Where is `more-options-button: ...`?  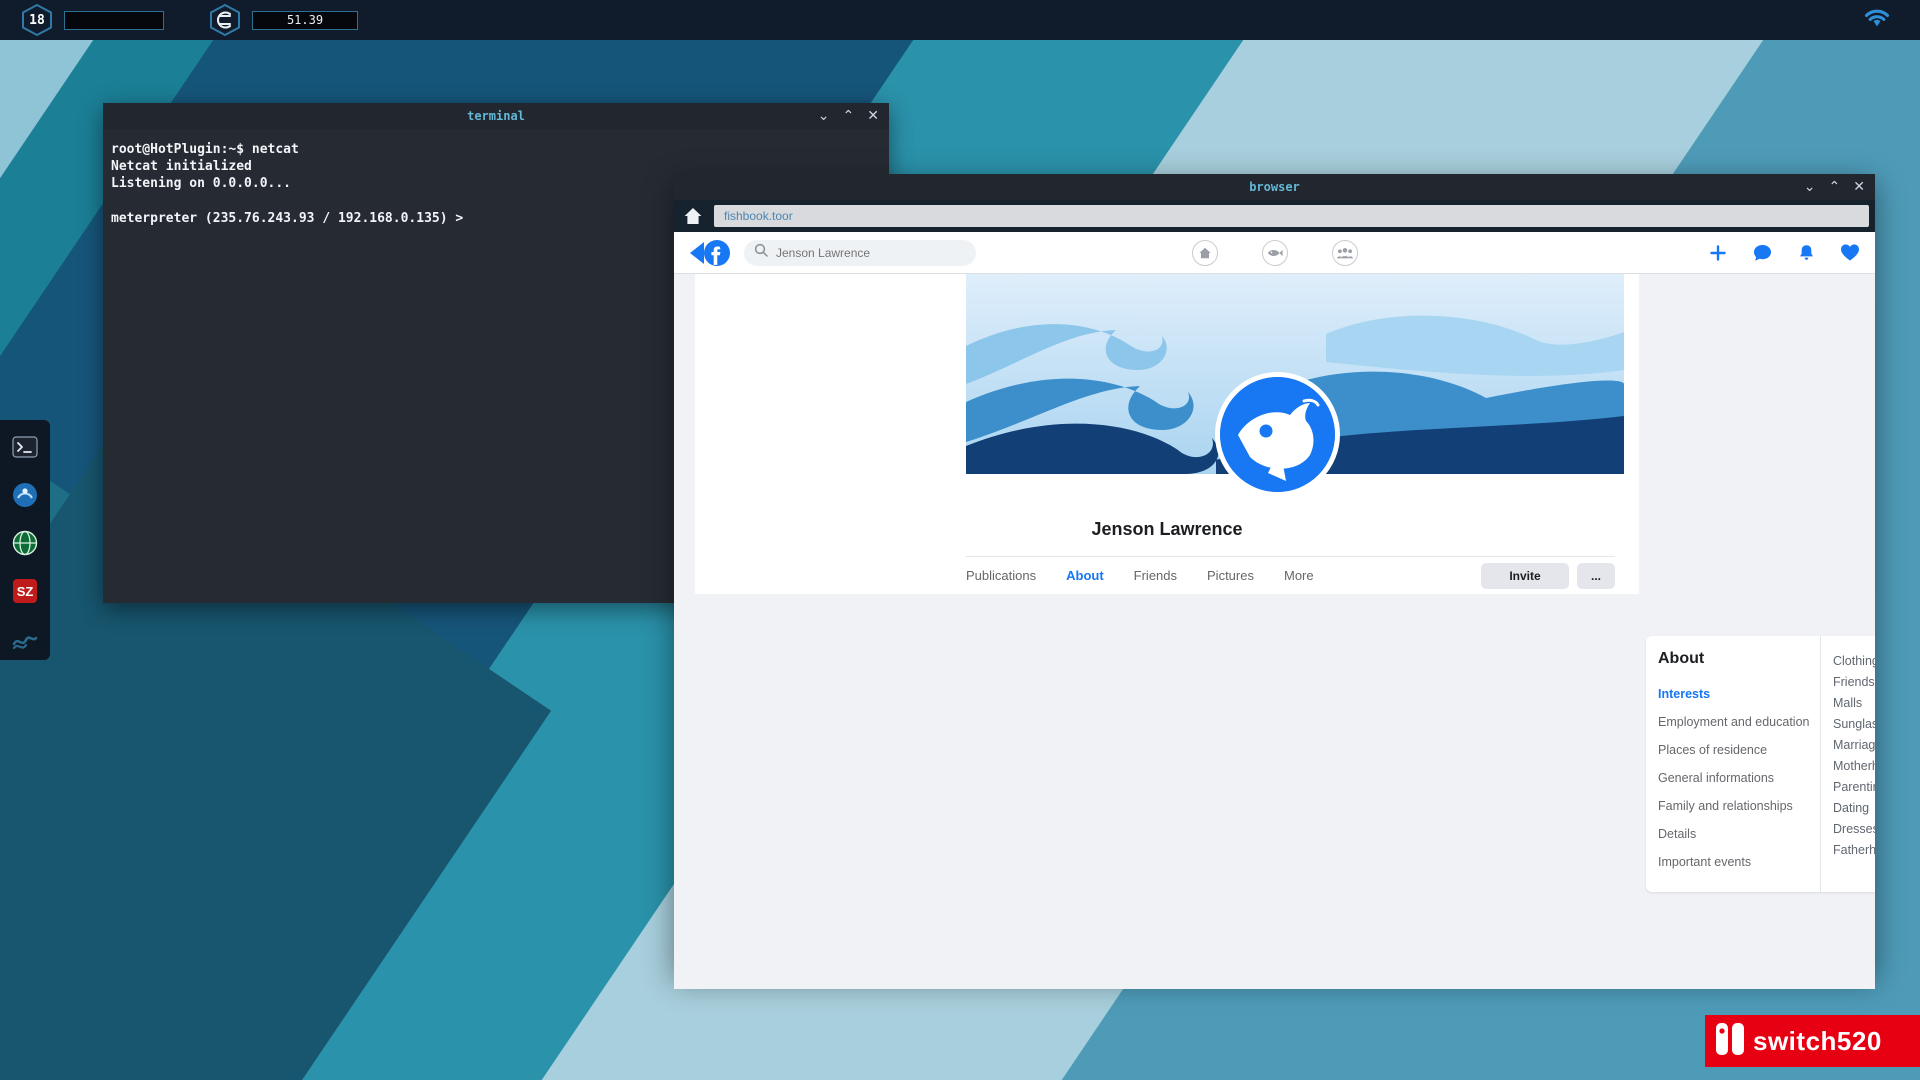
more-options-button: ... is located at coordinates (1595, 575).